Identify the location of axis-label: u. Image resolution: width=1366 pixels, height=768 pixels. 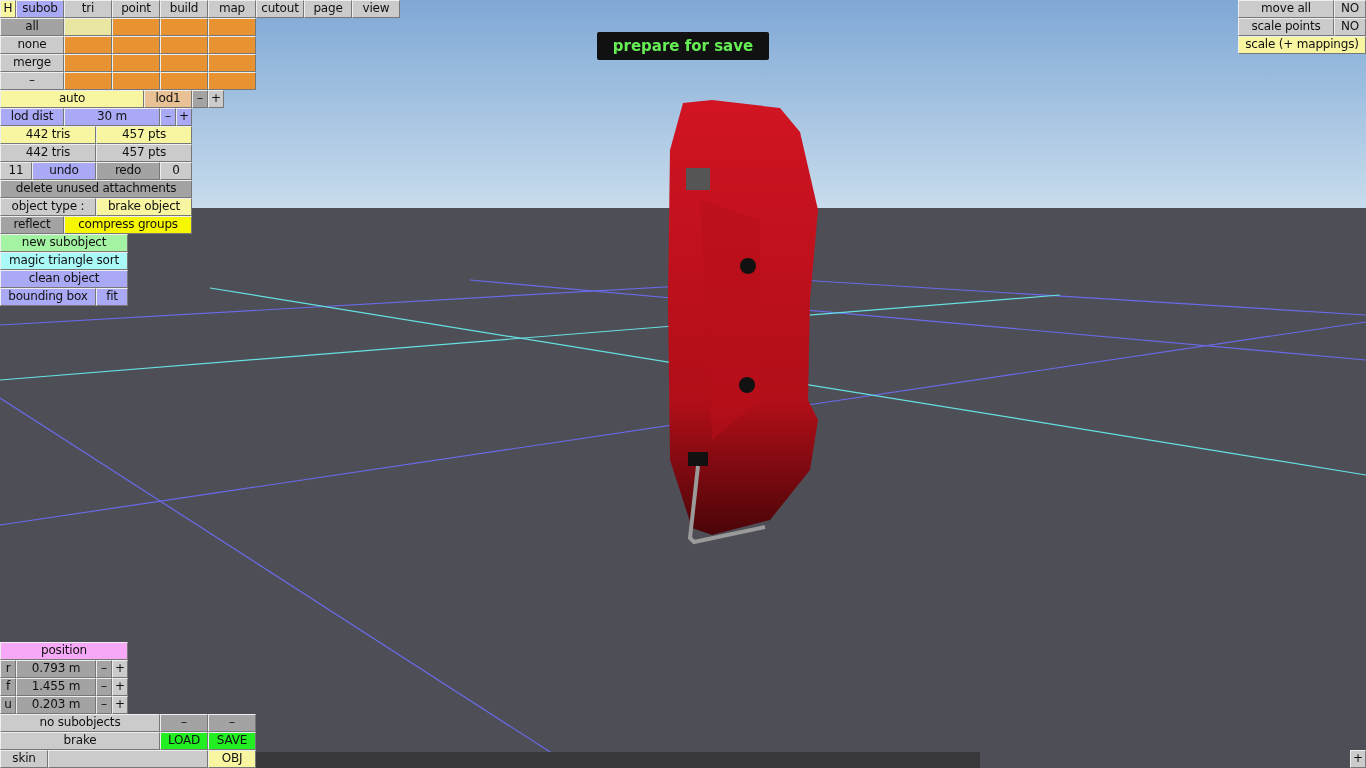
(8, 705).